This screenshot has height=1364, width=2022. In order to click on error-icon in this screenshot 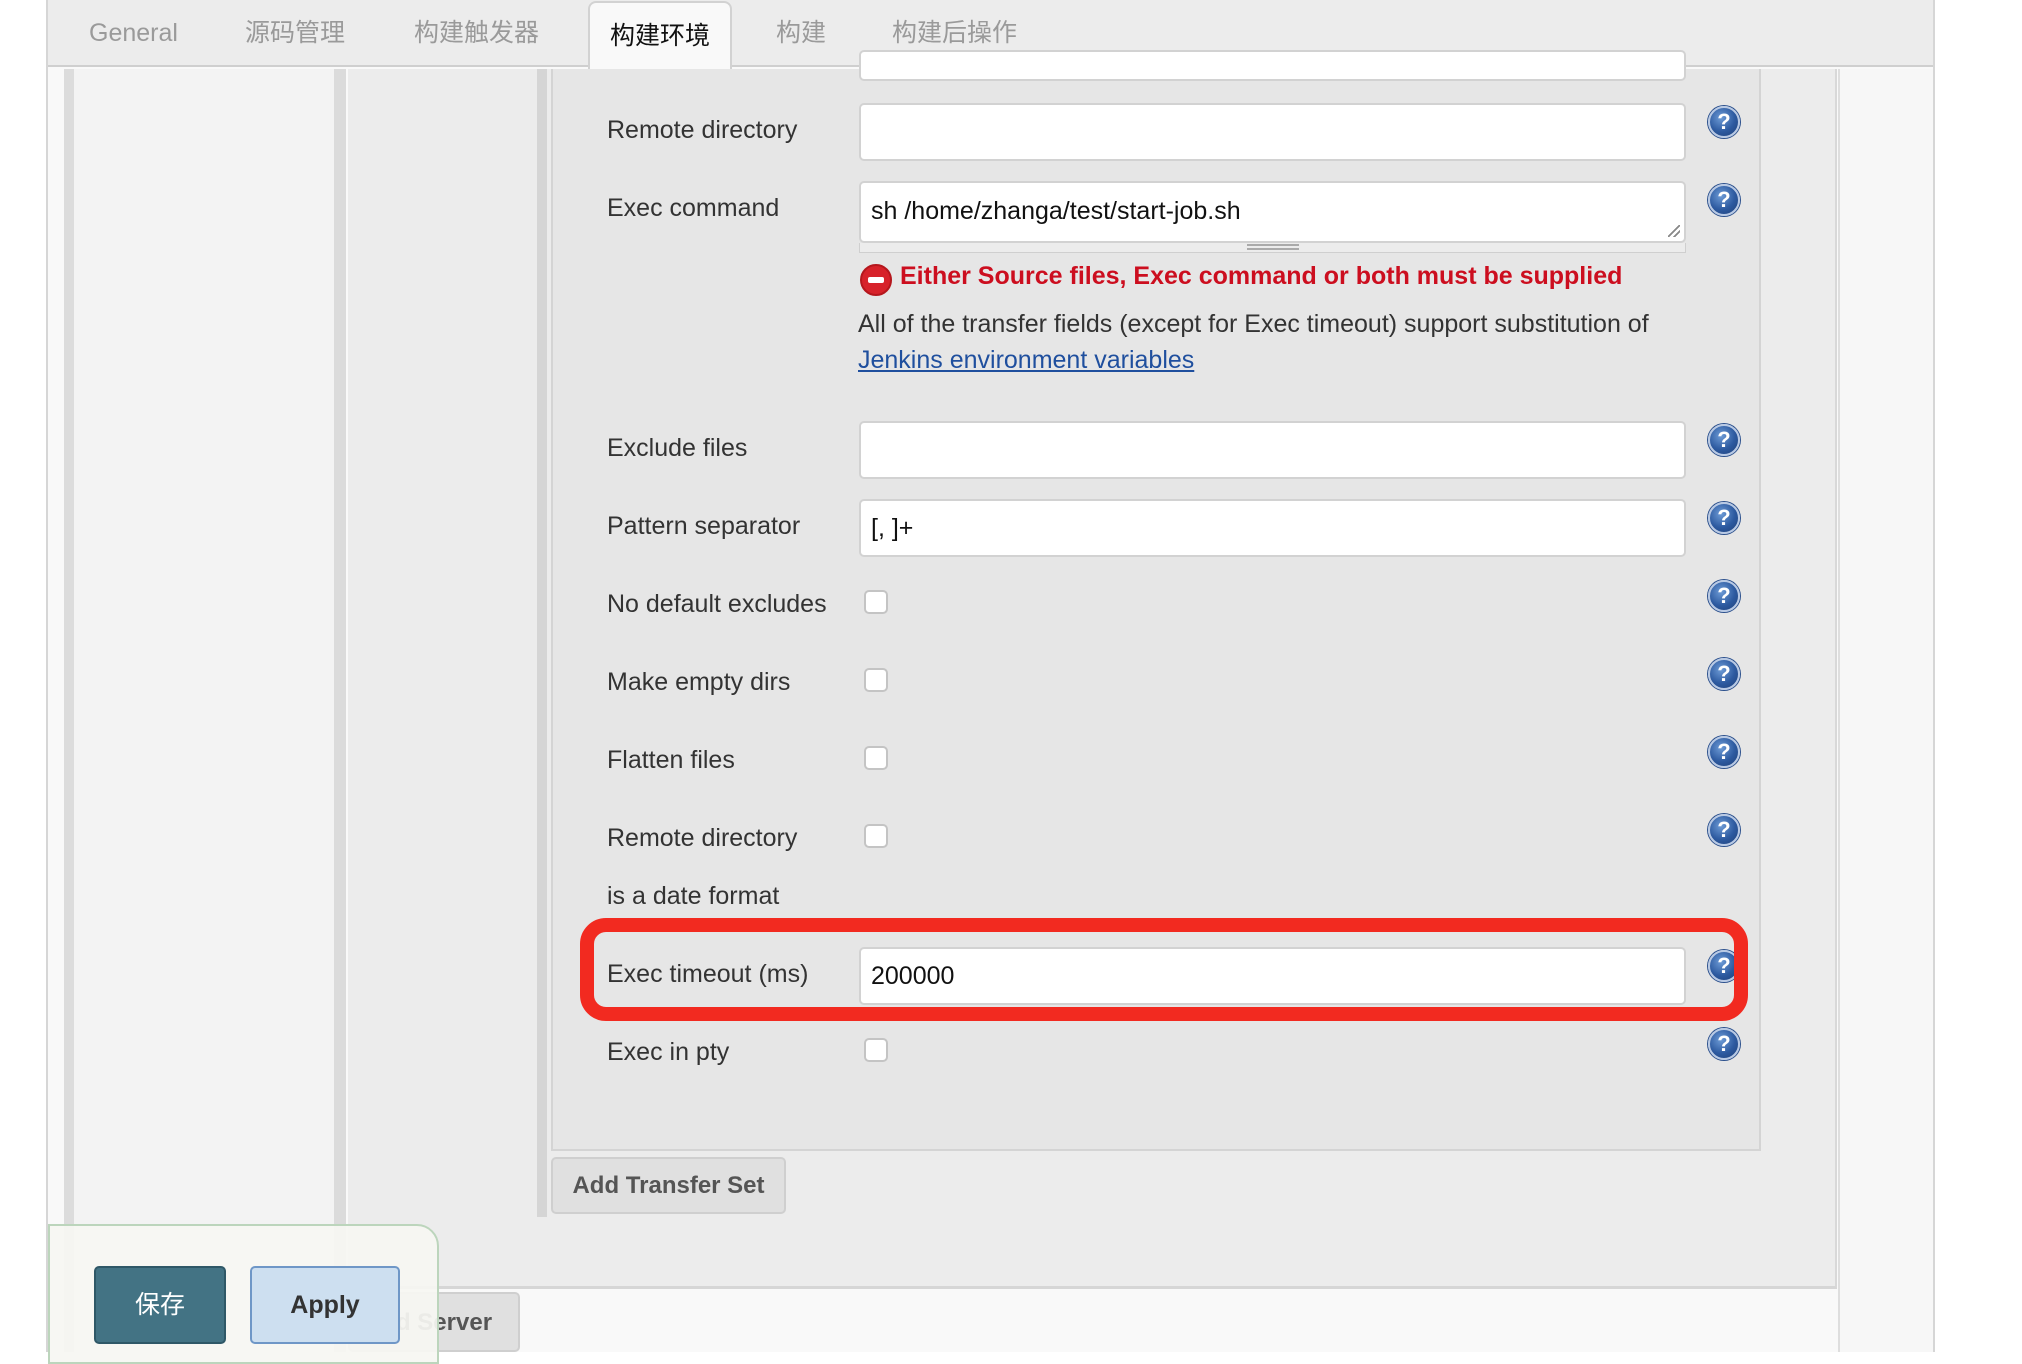, I will do `click(876, 280)`.